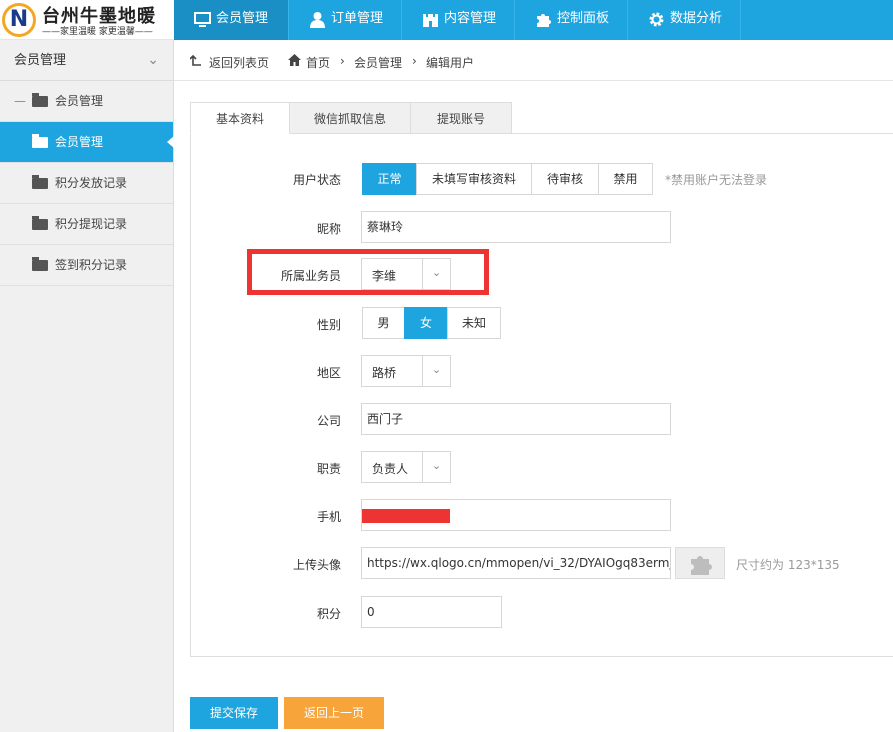 Image resolution: width=893 pixels, height=732 pixels. What do you see at coordinates (86, 60) in the screenshot?
I see `sidebar-heading: 会员管理 ⌄` at bounding box center [86, 60].